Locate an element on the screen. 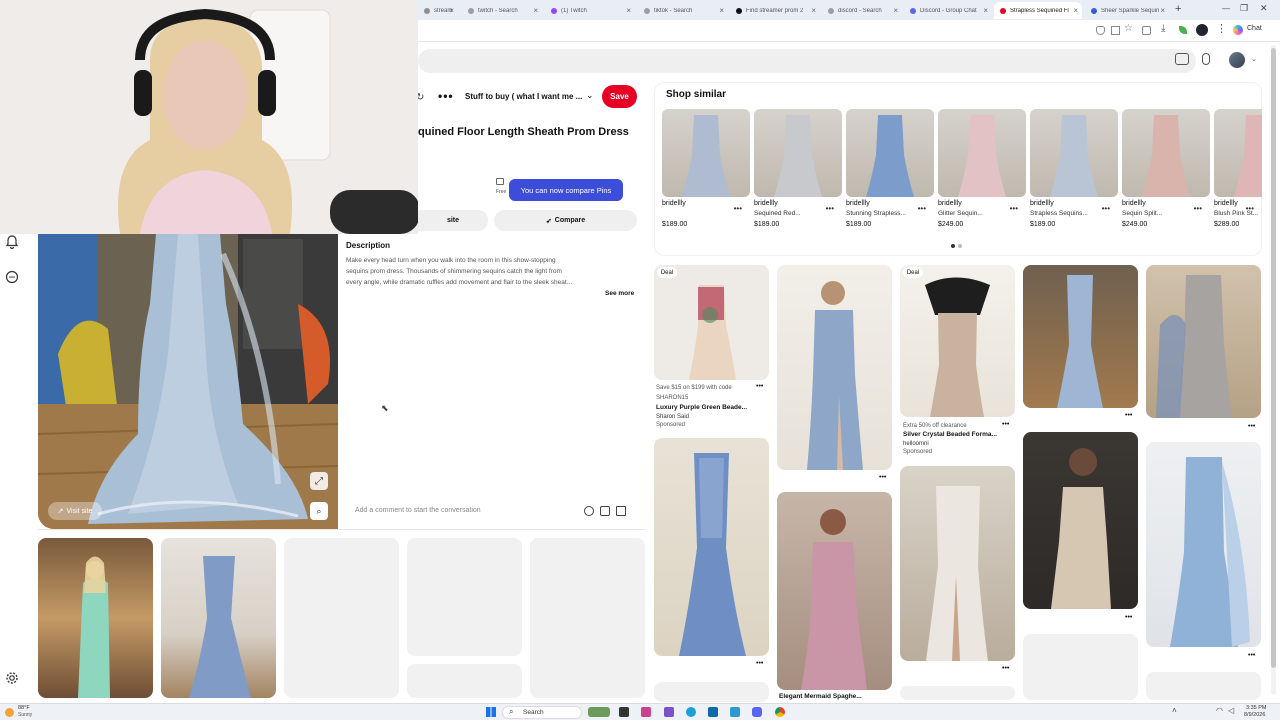 Image resolution: width=1280 pixels, height=720 pixels. merchant-name: Sharon Said is located at coordinates (672, 417).